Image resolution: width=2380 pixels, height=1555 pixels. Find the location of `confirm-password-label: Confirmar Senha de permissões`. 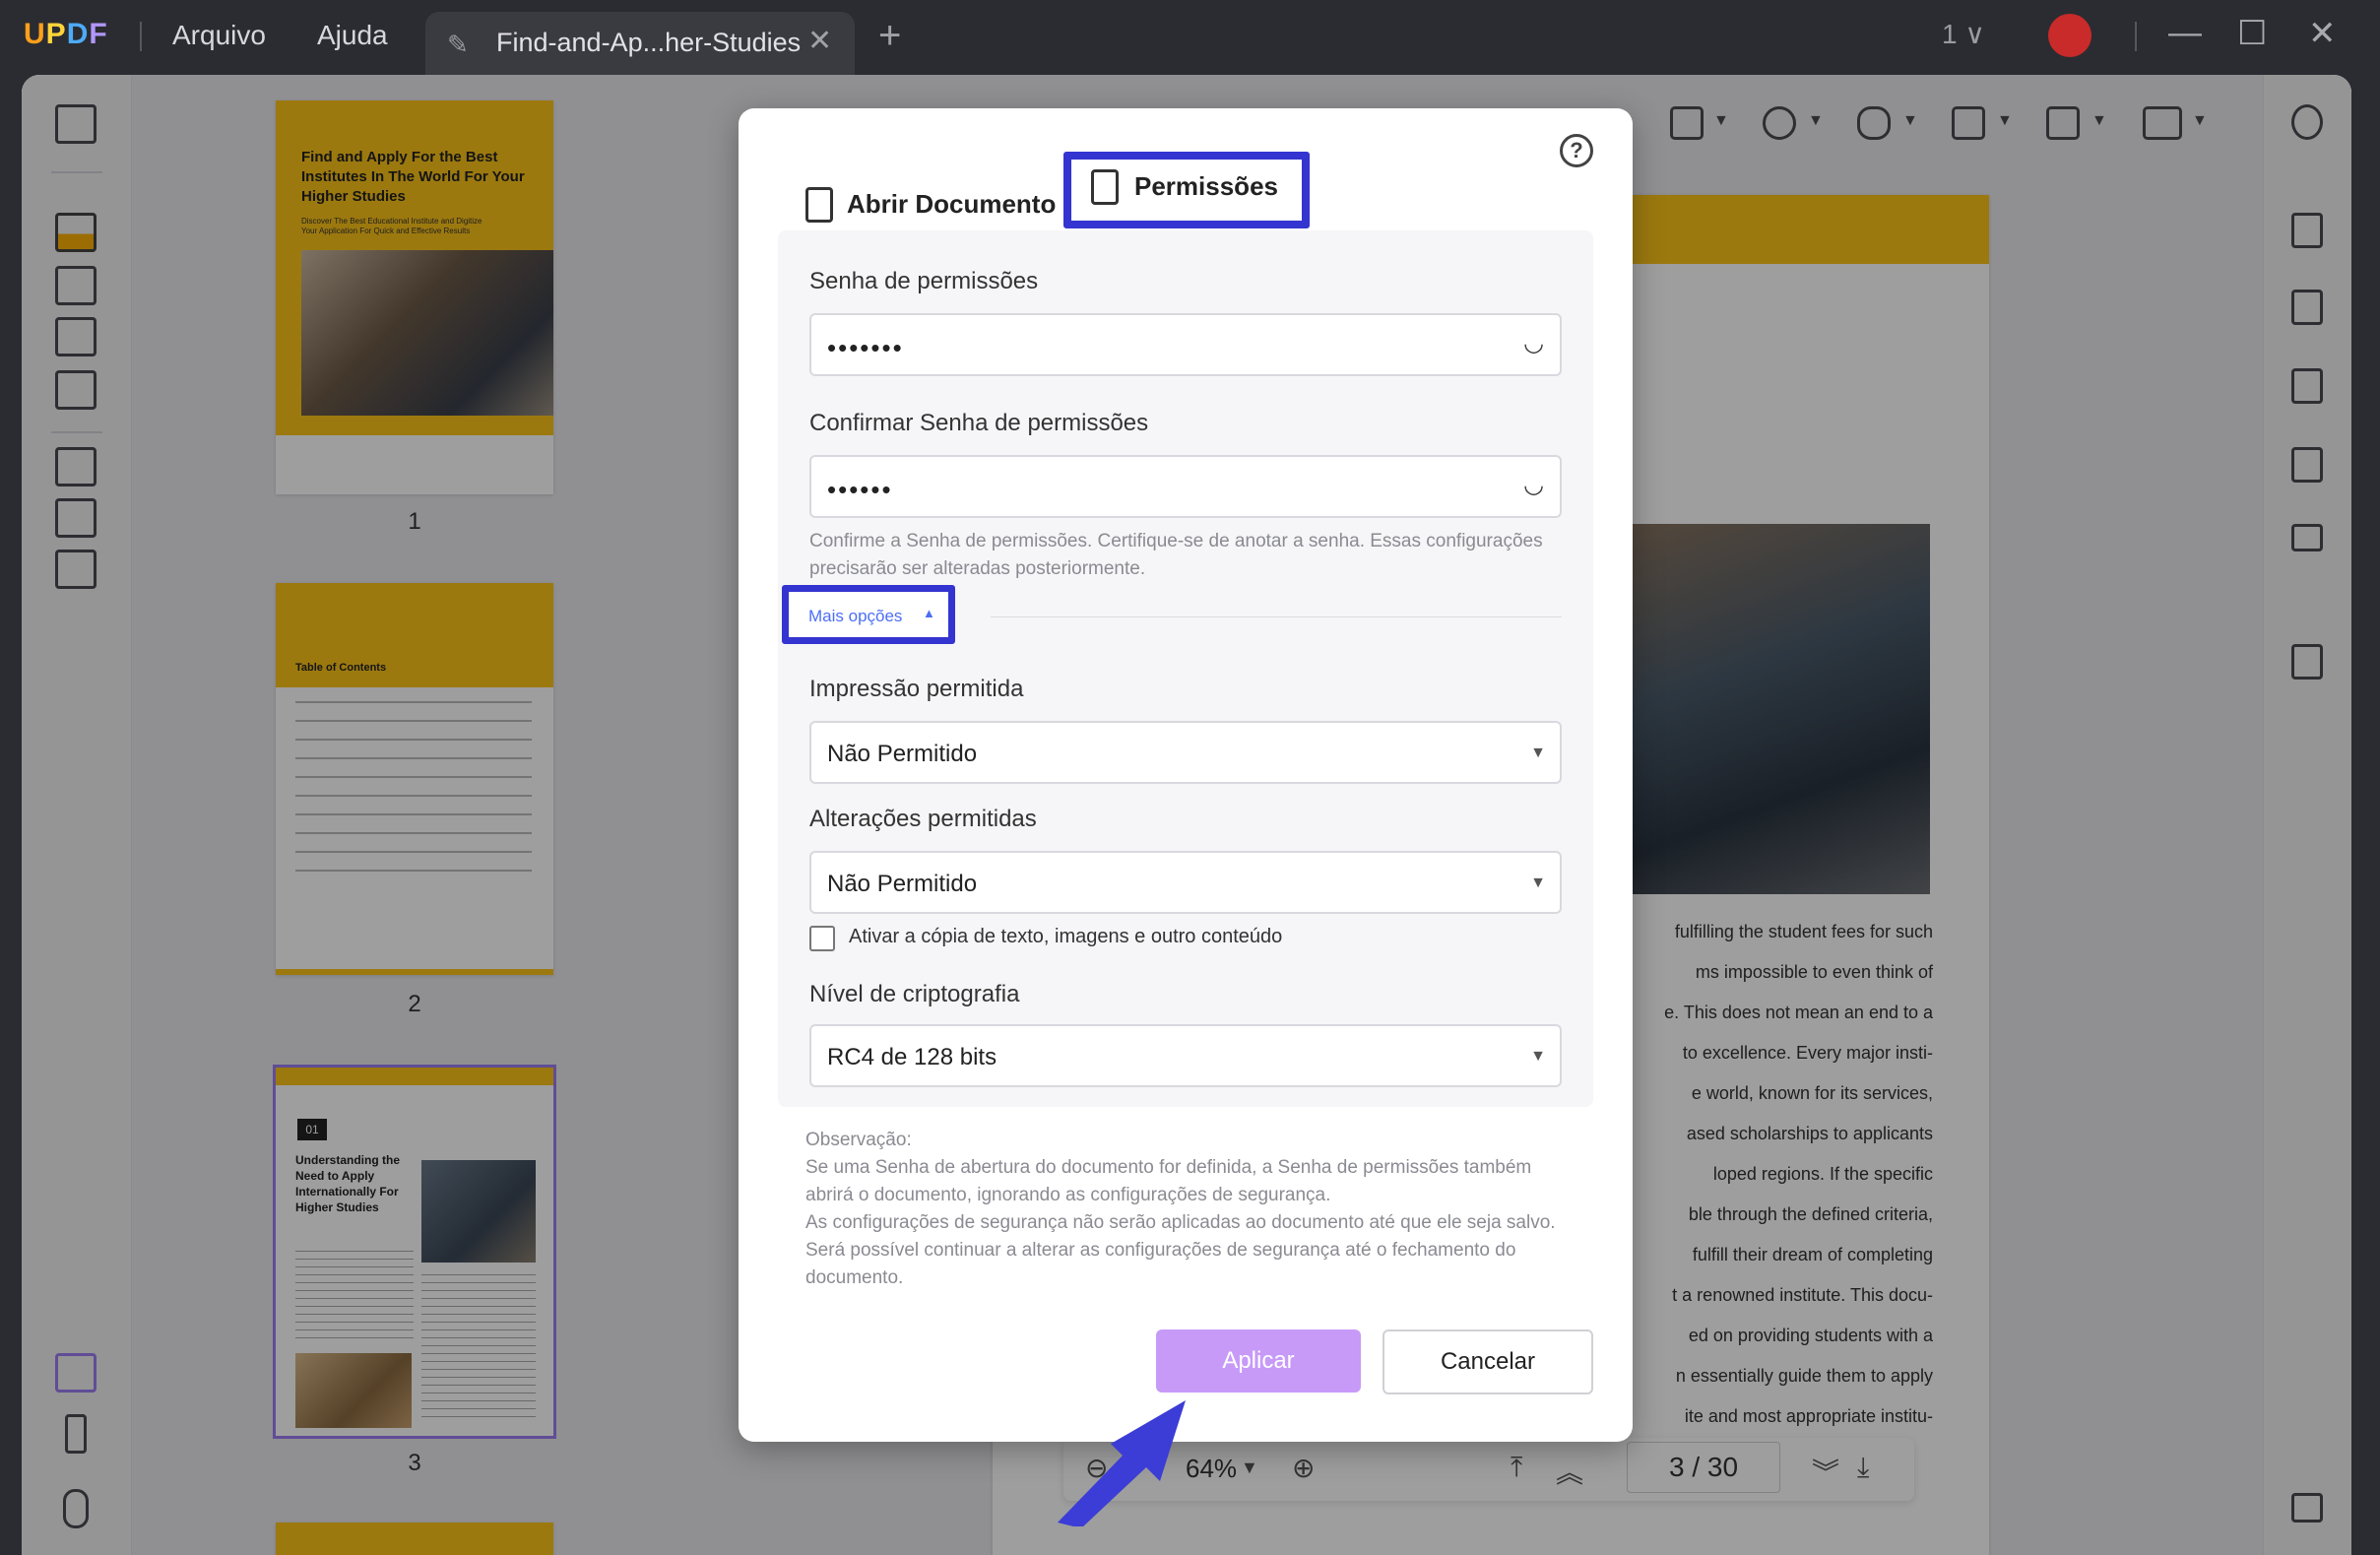

confirm-password-label: Confirmar Senha de permissões is located at coordinates (979, 423).